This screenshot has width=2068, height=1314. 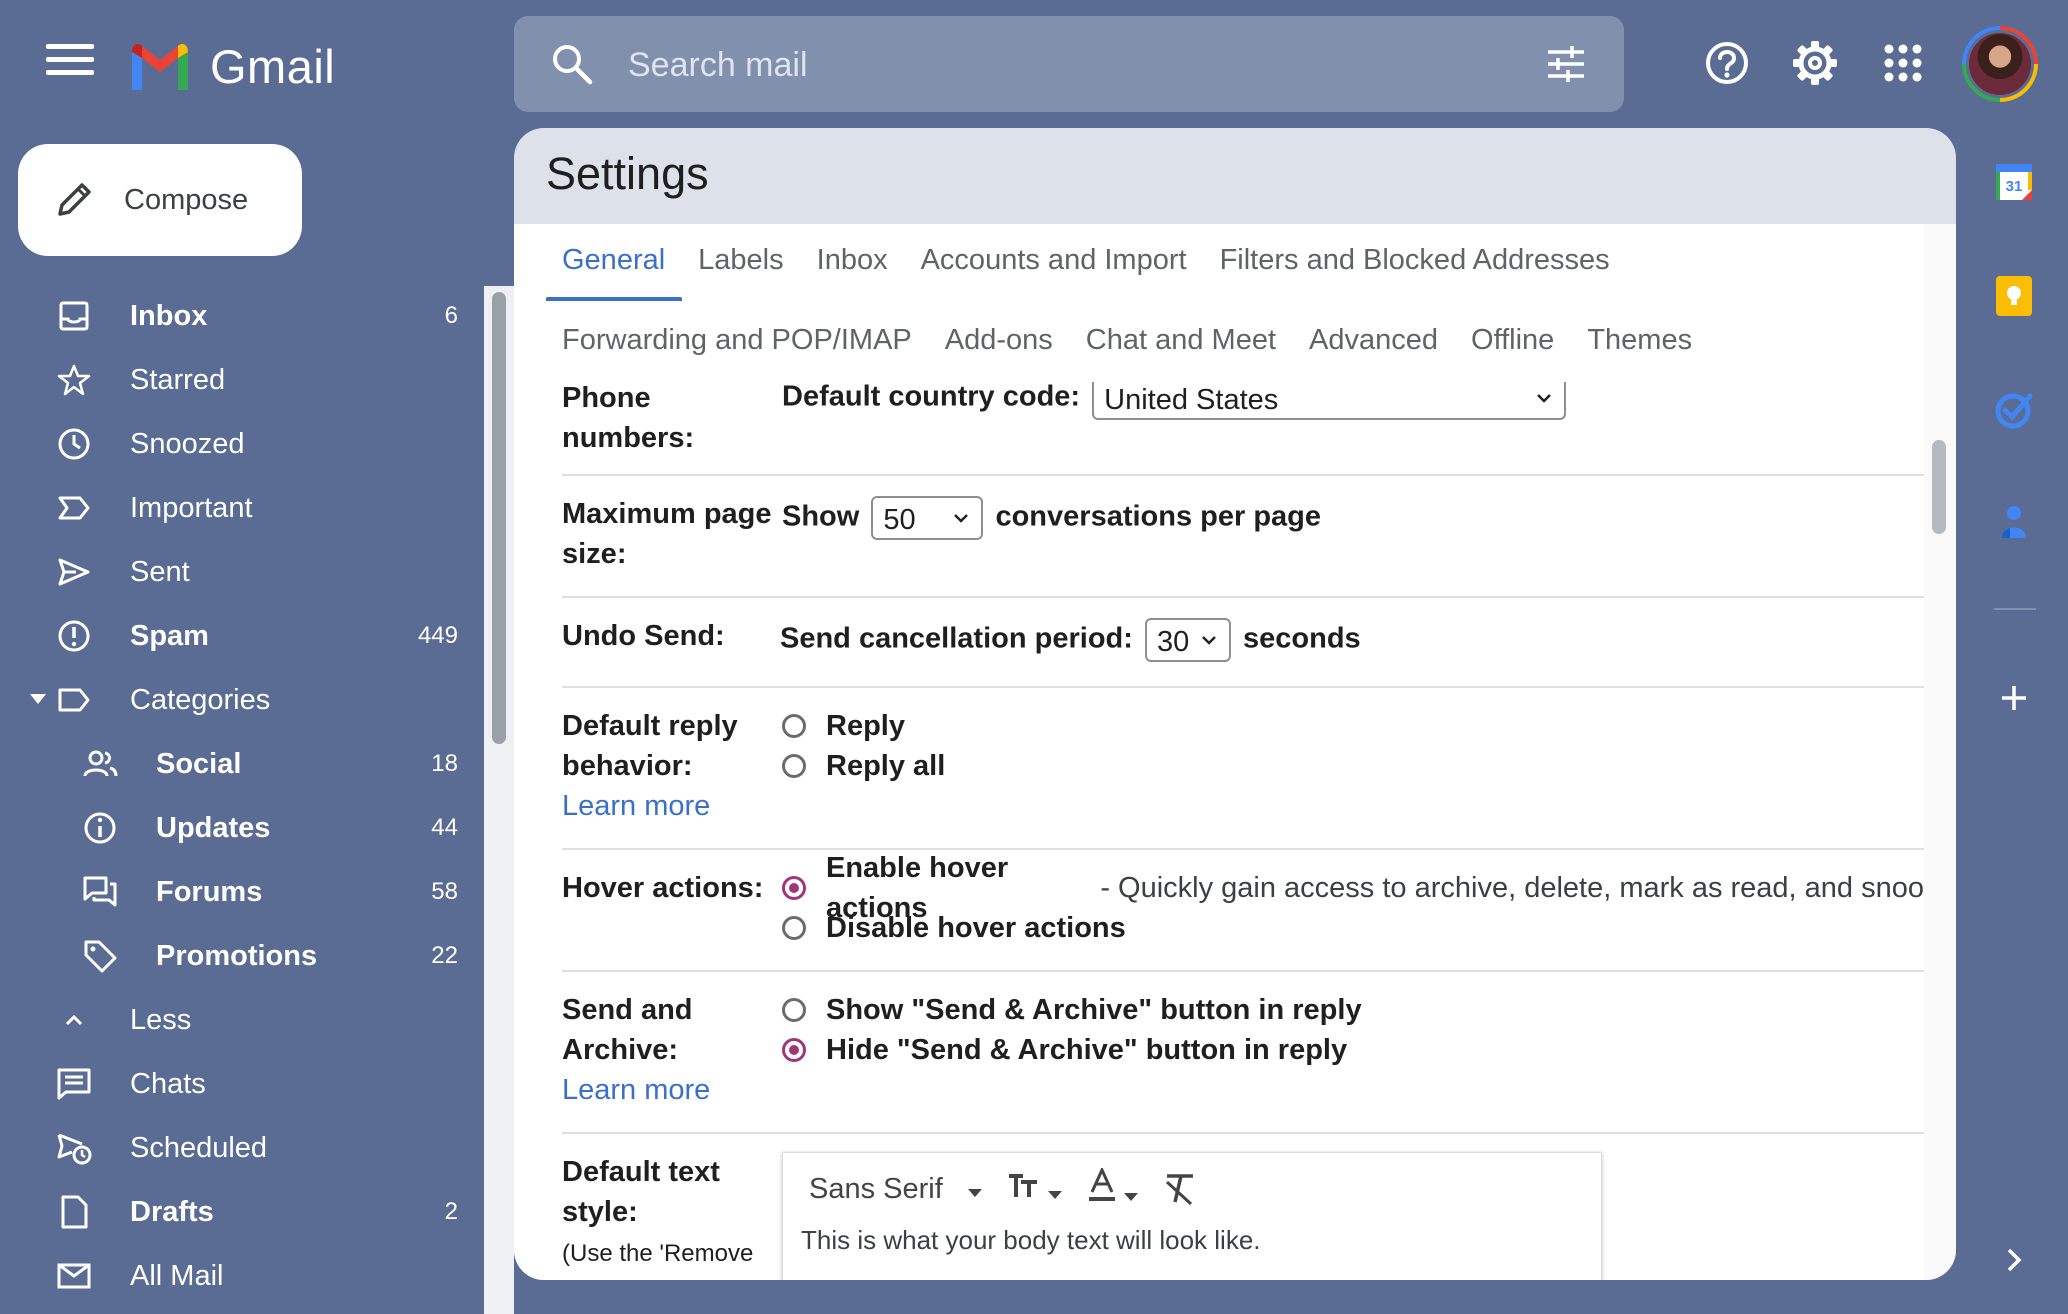 What do you see at coordinates (886, 766) in the screenshot?
I see `option-label: Reply all` at bounding box center [886, 766].